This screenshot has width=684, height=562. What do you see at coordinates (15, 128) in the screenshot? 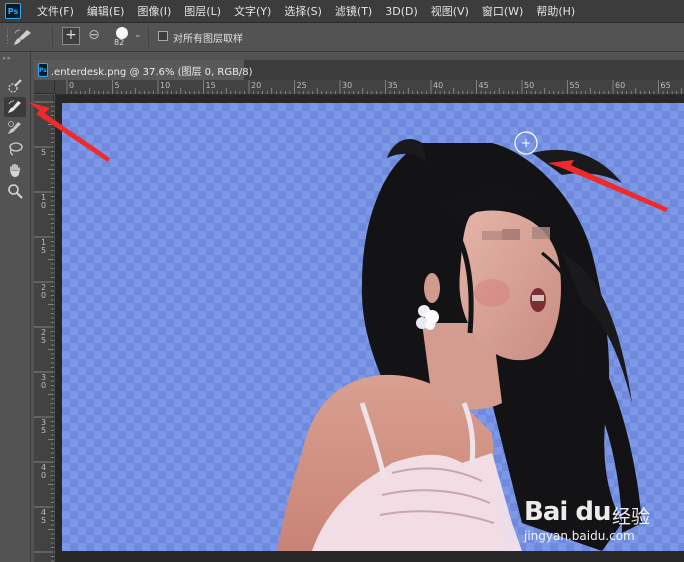
I see `brush-tool-icon` at bounding box center [15, 128].